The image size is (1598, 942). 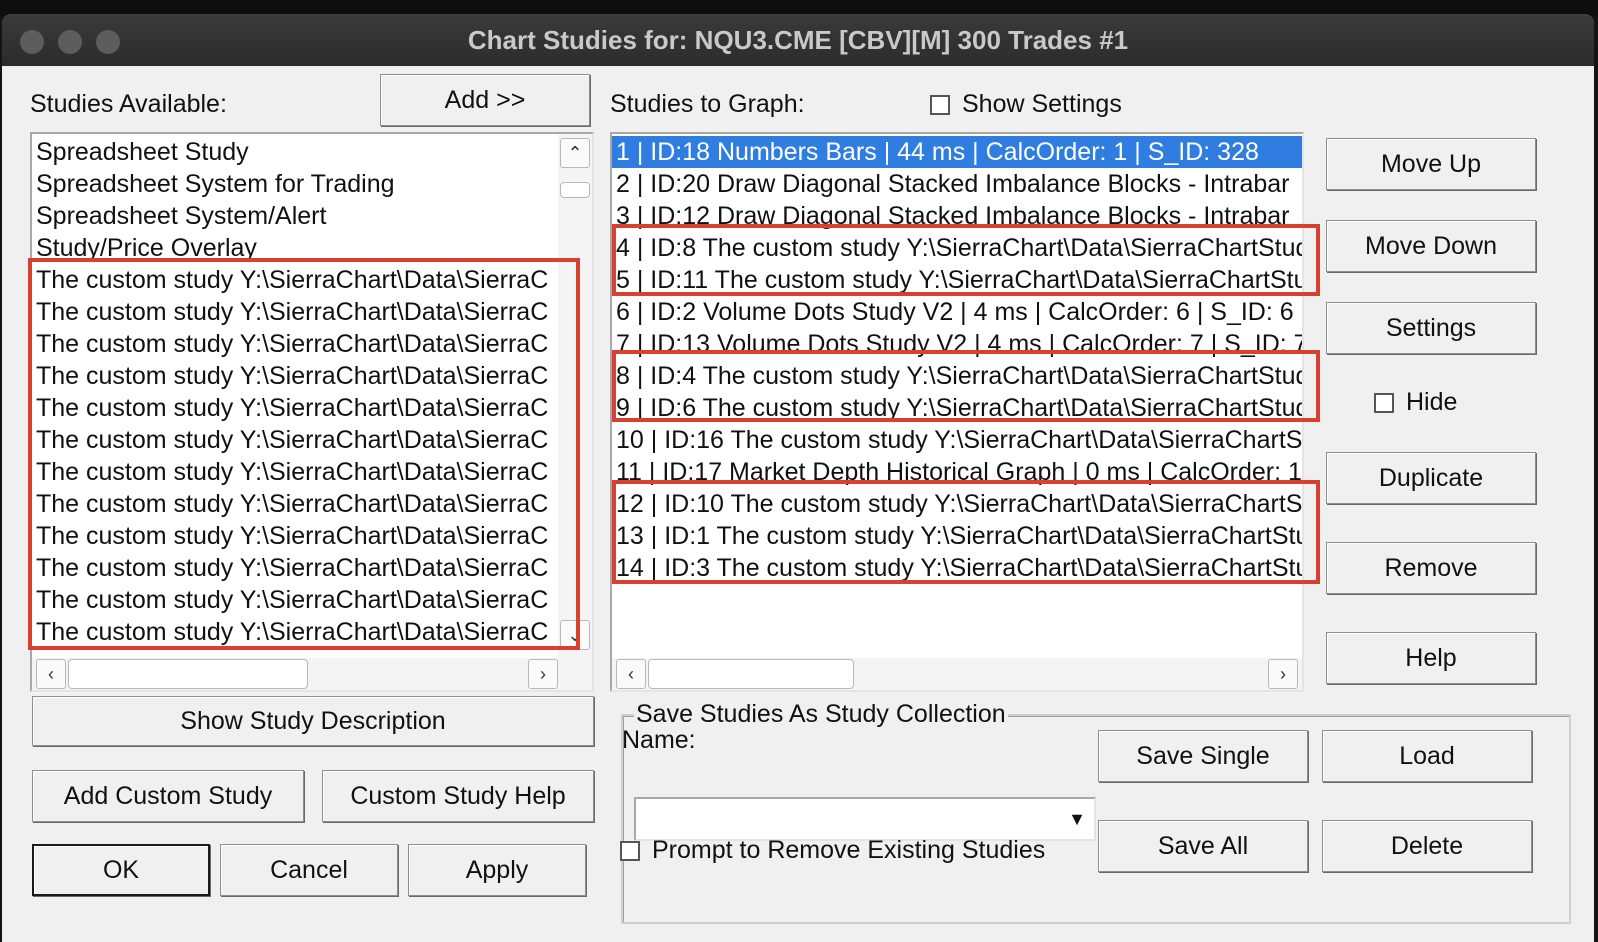 What do you see at coordinates (458, 796) in the screenshot?
I see `custom-study-help-button: Custom Study Help` at bounding box center [458, 796].